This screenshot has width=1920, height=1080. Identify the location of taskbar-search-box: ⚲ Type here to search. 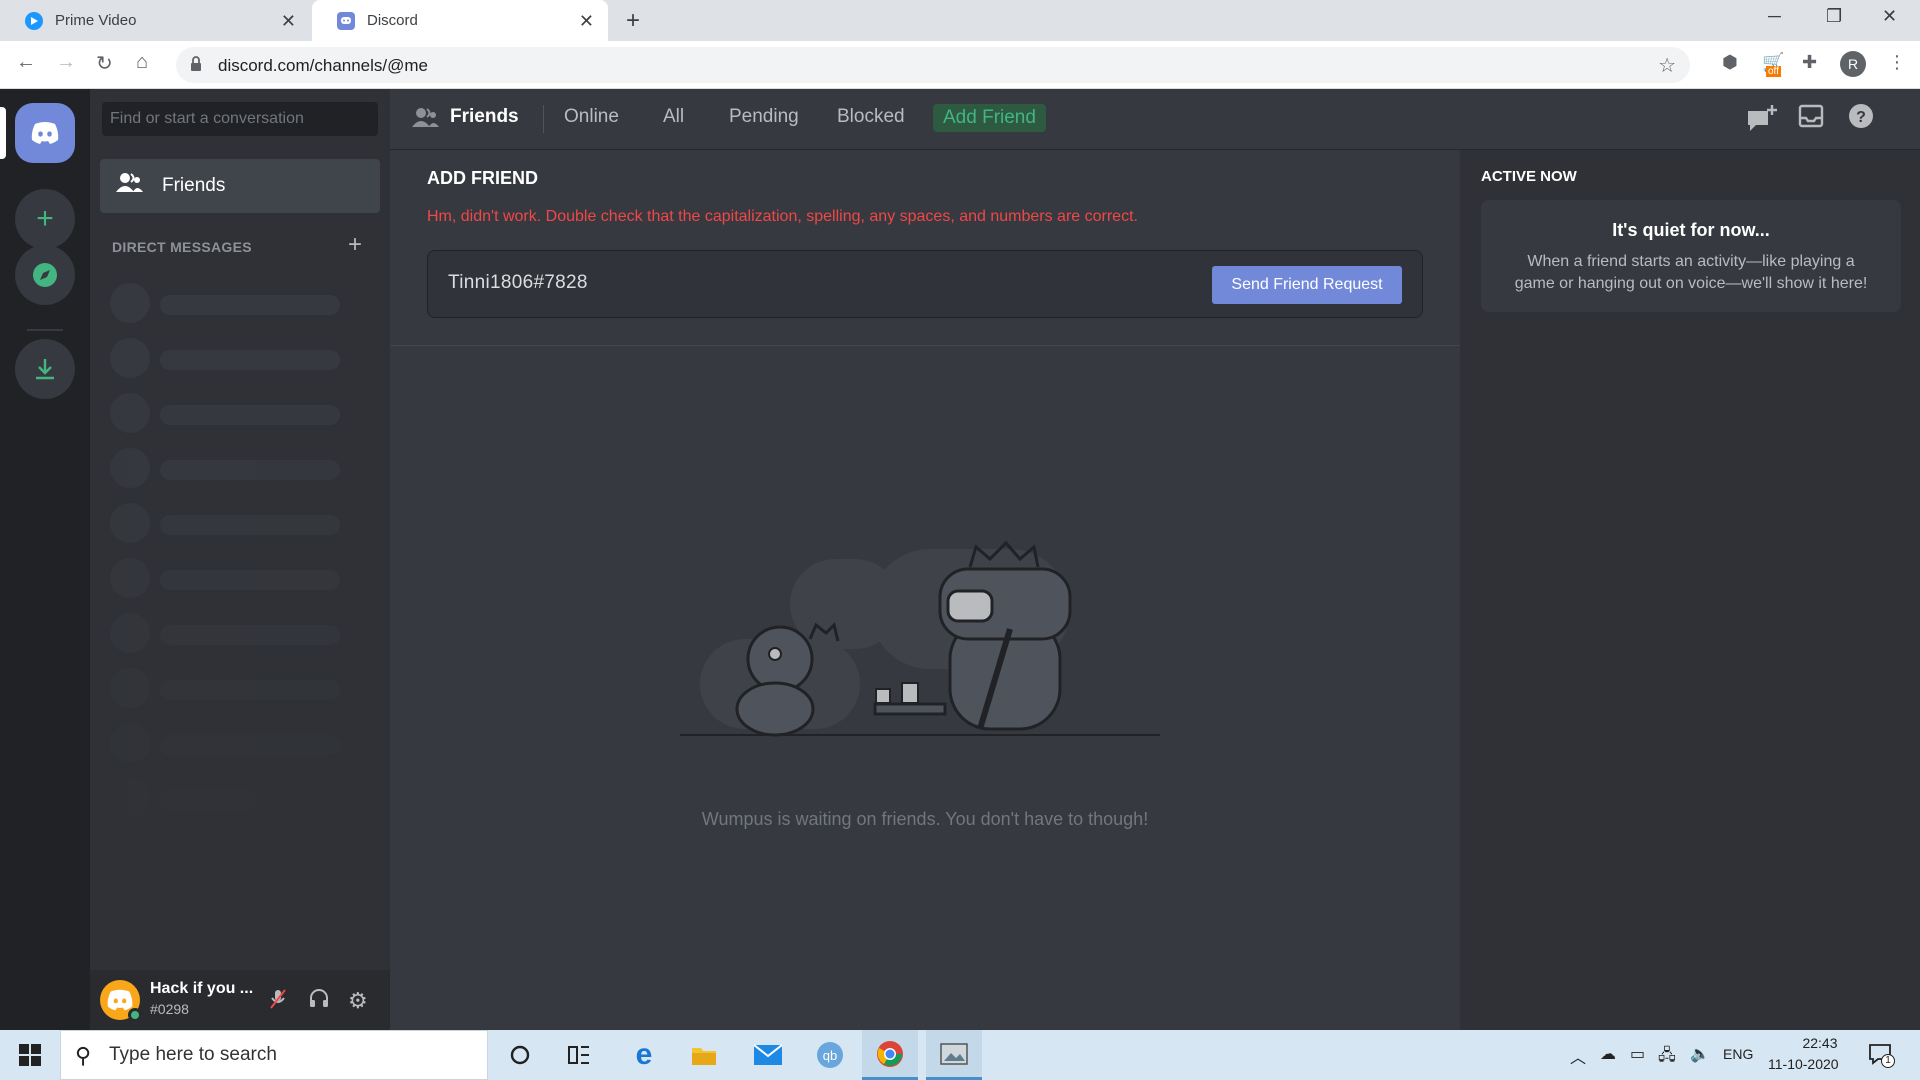
(274, 1055).